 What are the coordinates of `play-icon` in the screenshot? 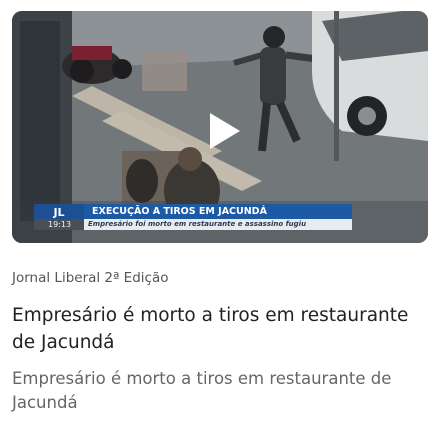 It's located at (222, 131).